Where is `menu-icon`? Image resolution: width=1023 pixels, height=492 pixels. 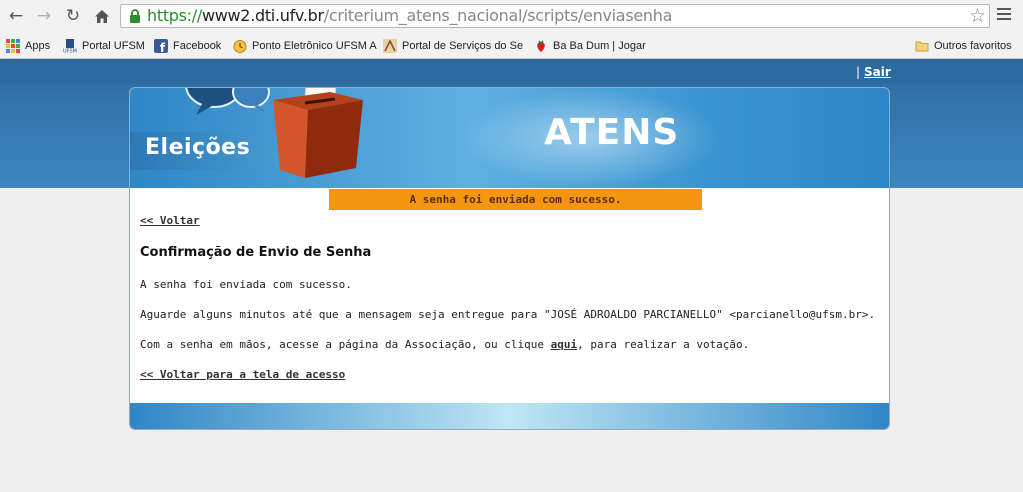 menu-icon is located at coordinates (1004, 15).